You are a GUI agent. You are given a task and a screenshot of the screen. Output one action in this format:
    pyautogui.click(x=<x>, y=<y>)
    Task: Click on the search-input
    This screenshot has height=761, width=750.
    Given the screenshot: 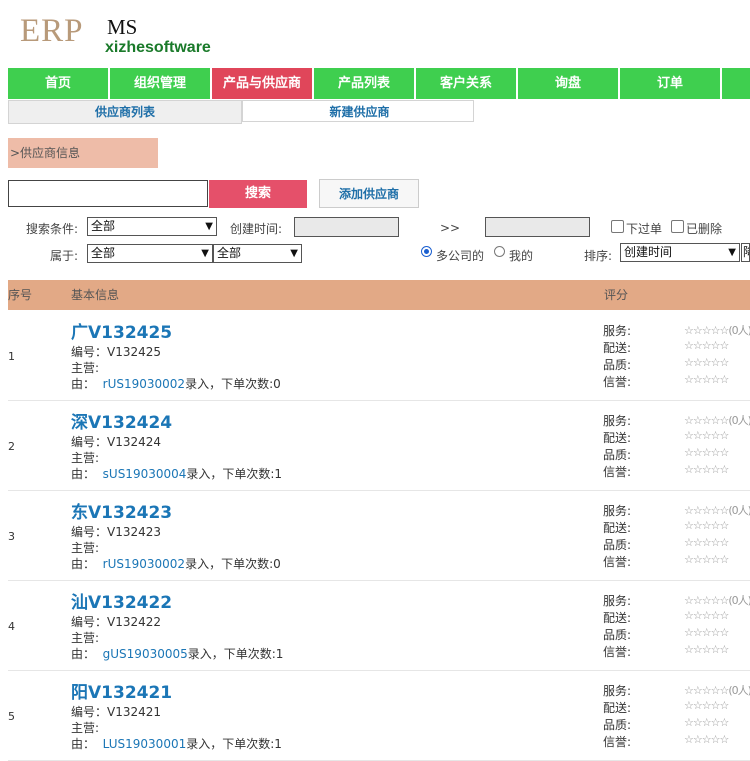 What is the action you would take?
    pyautogui.click(x=108, y=193)
    